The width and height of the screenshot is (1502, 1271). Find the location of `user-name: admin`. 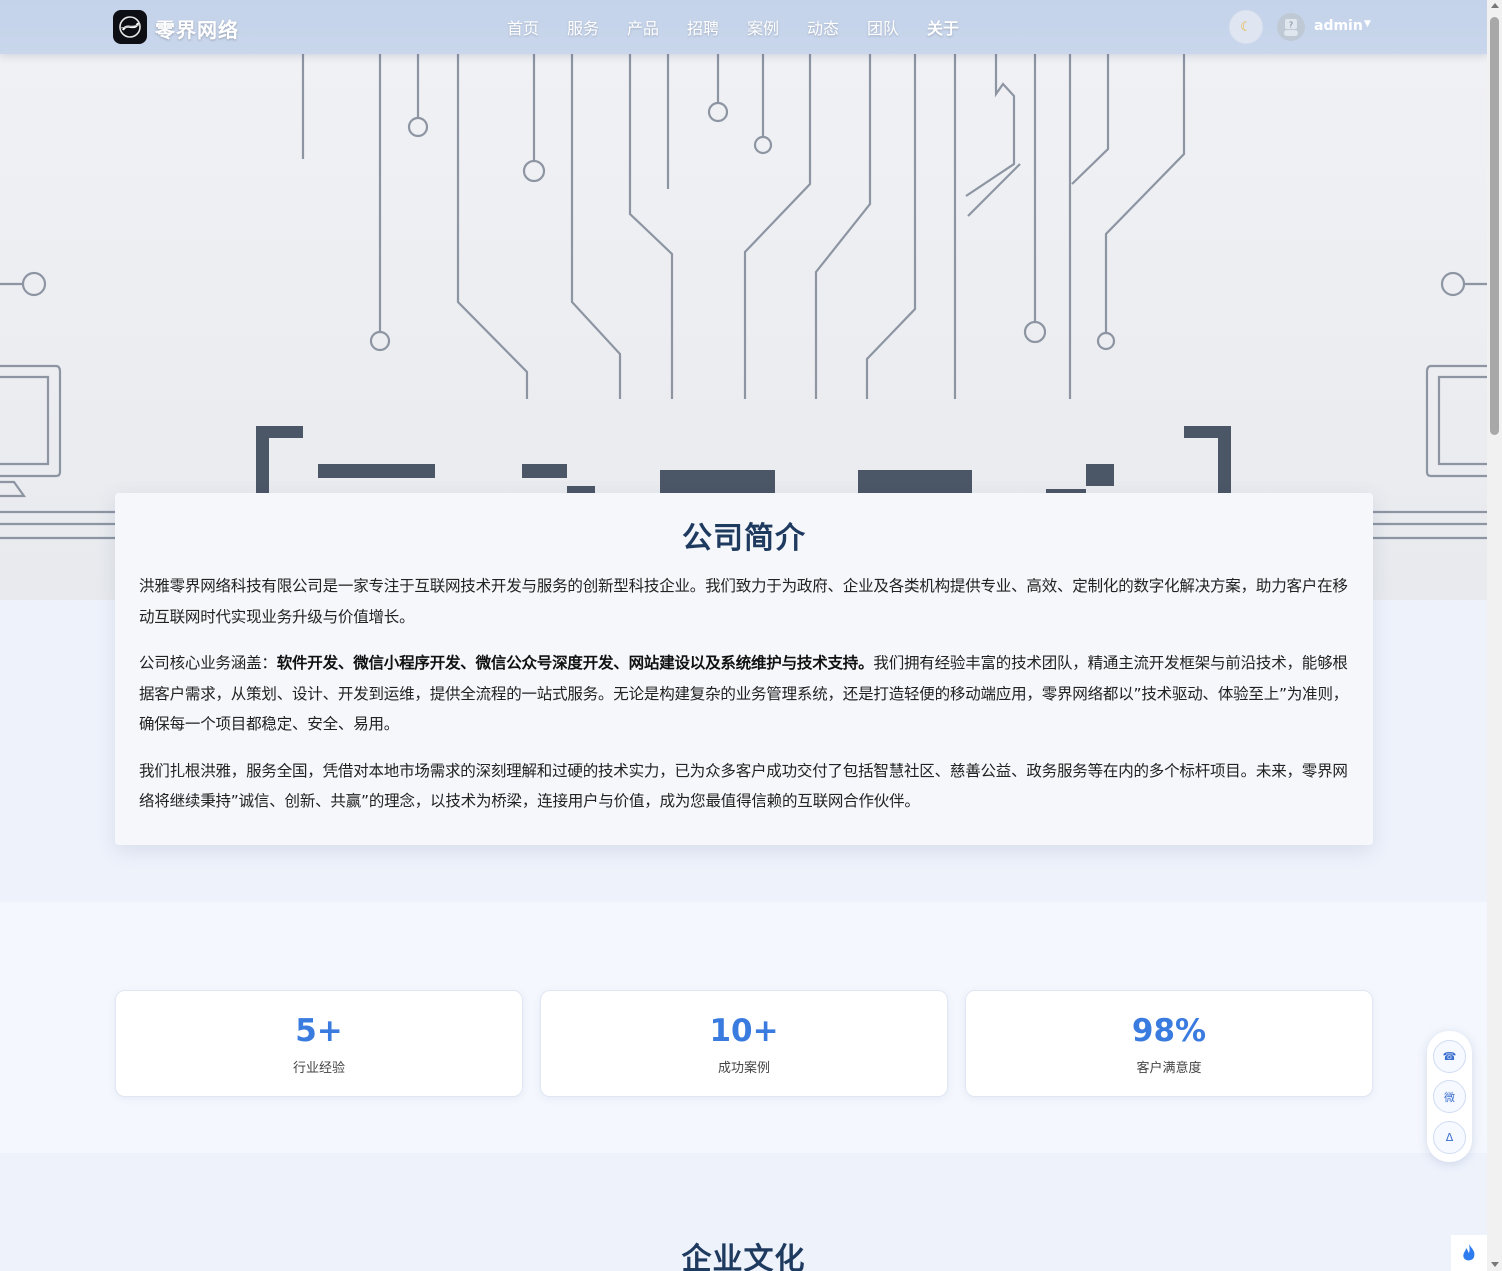

user-name: admin is located at coordinates (1338, 26).